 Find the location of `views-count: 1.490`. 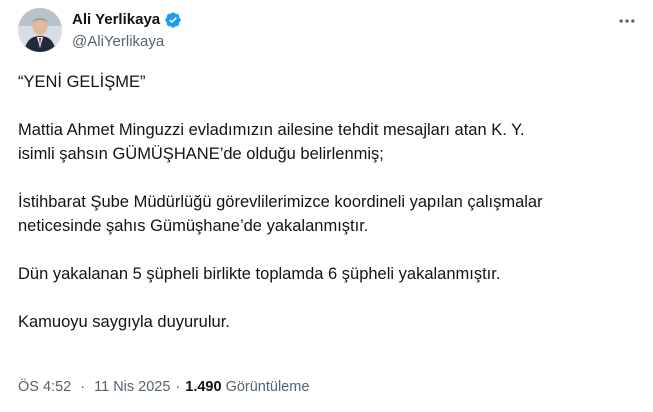

views-count: 1.490 is located at coordinates (203, 387).